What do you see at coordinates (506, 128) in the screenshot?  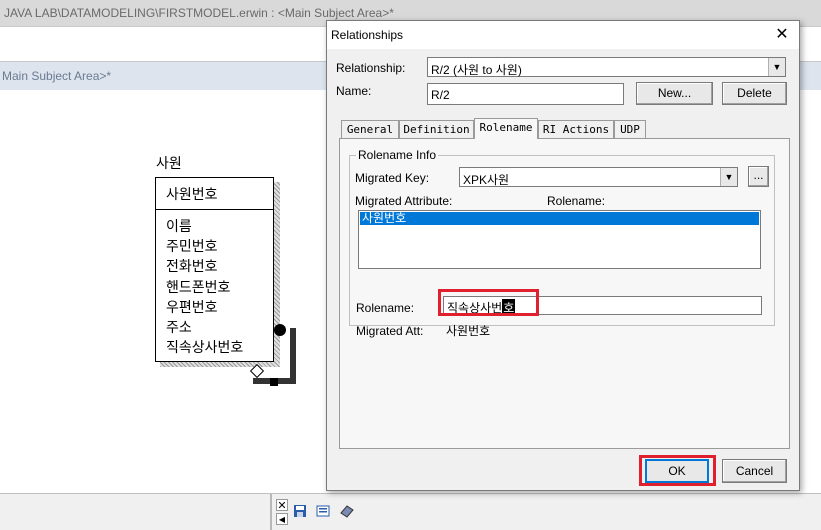 I see `tab-rolename: Rolename` at bounding box center [506, 128].